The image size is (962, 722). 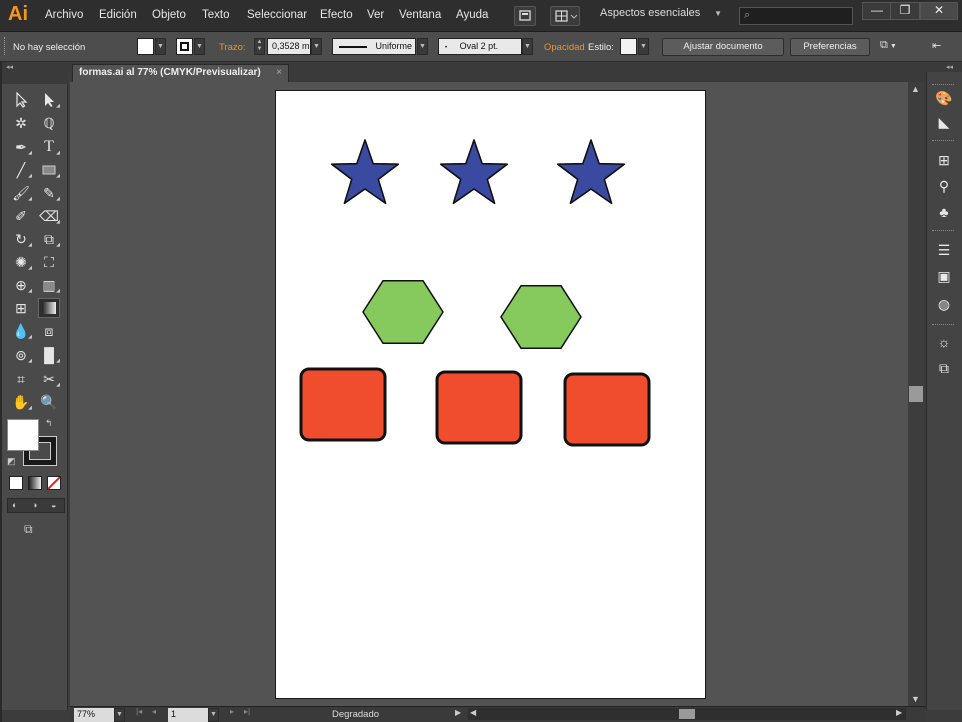 I want to click on draw-inside-icon: ◒, so click(x=53, y=505).